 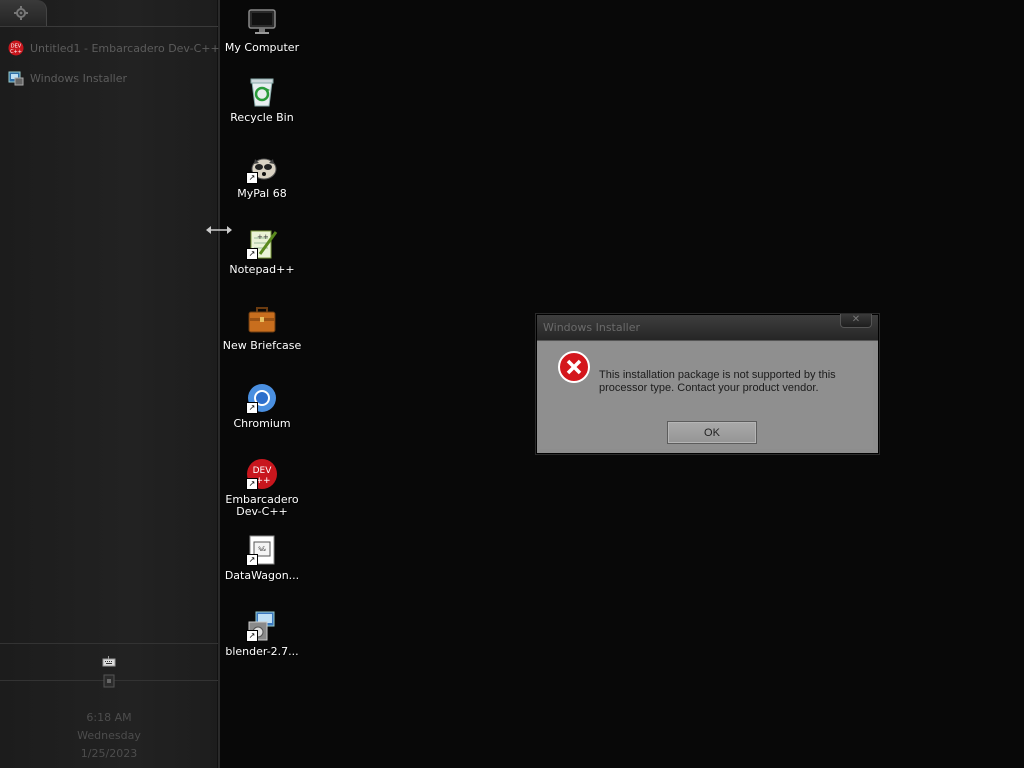 I want to click on mypal-icon: ↗, so click(x=262, y=168).